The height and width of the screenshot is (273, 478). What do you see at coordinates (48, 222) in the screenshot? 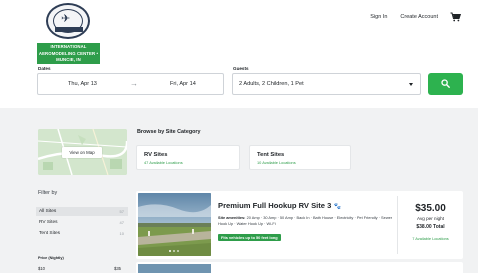
I see `filter-item-label: RV Sites` at bounding box center [48, 222].